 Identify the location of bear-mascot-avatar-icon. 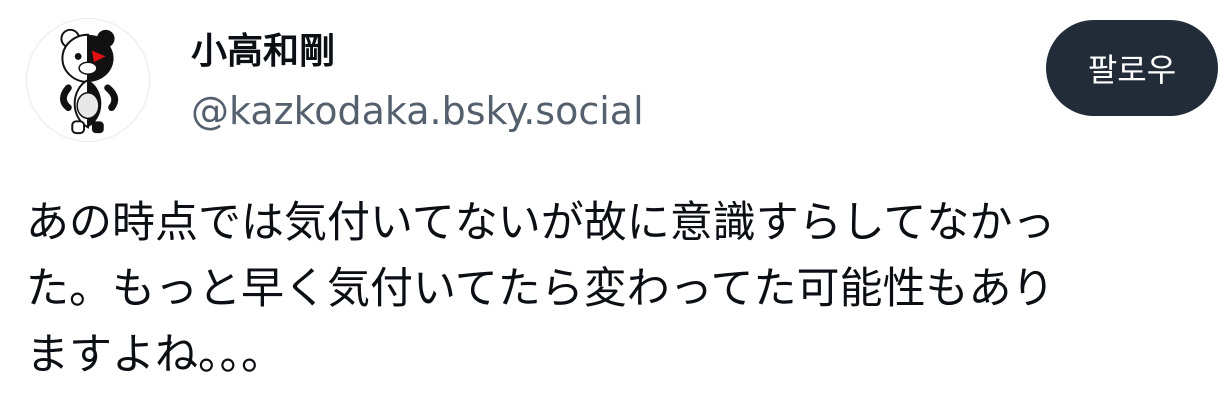
(89, 81).